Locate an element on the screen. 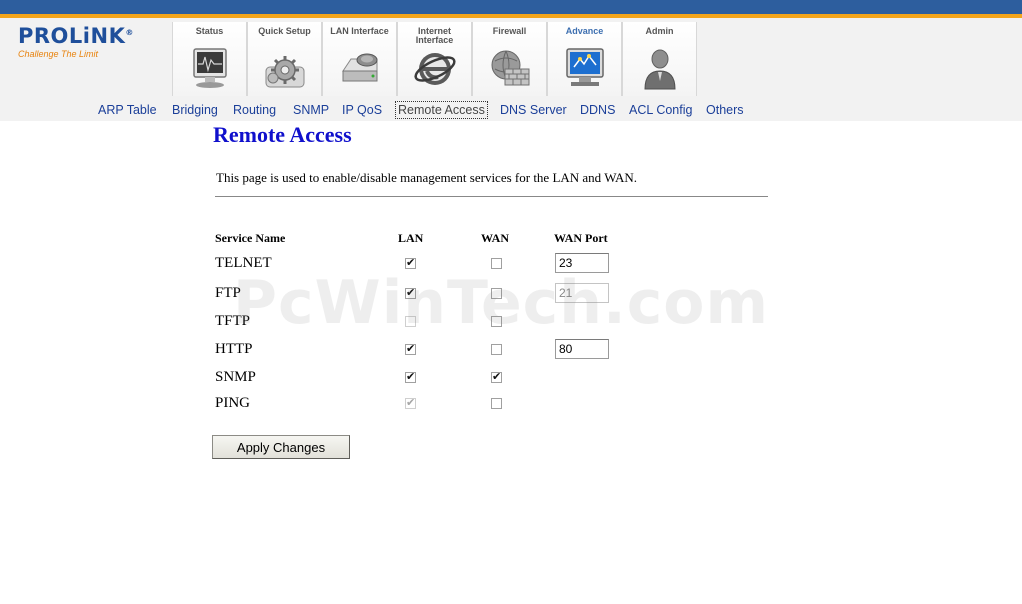  tab-quick-setup: Quick Setup is located at coordinates (284, 59).